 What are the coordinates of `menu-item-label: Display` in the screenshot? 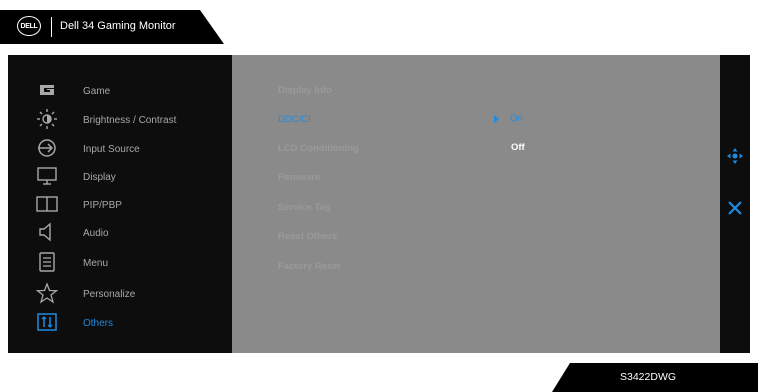 It's located at (99, 177).